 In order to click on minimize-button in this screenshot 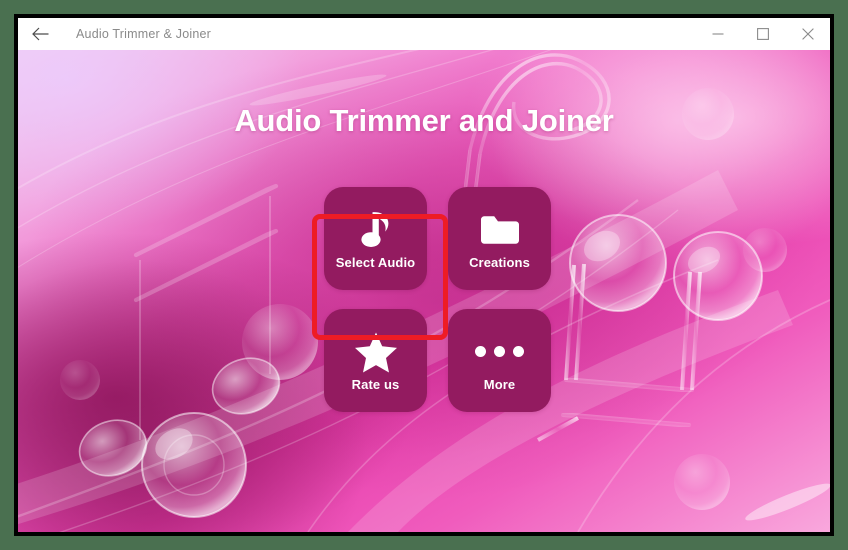, I will do `click(717, 34)`.